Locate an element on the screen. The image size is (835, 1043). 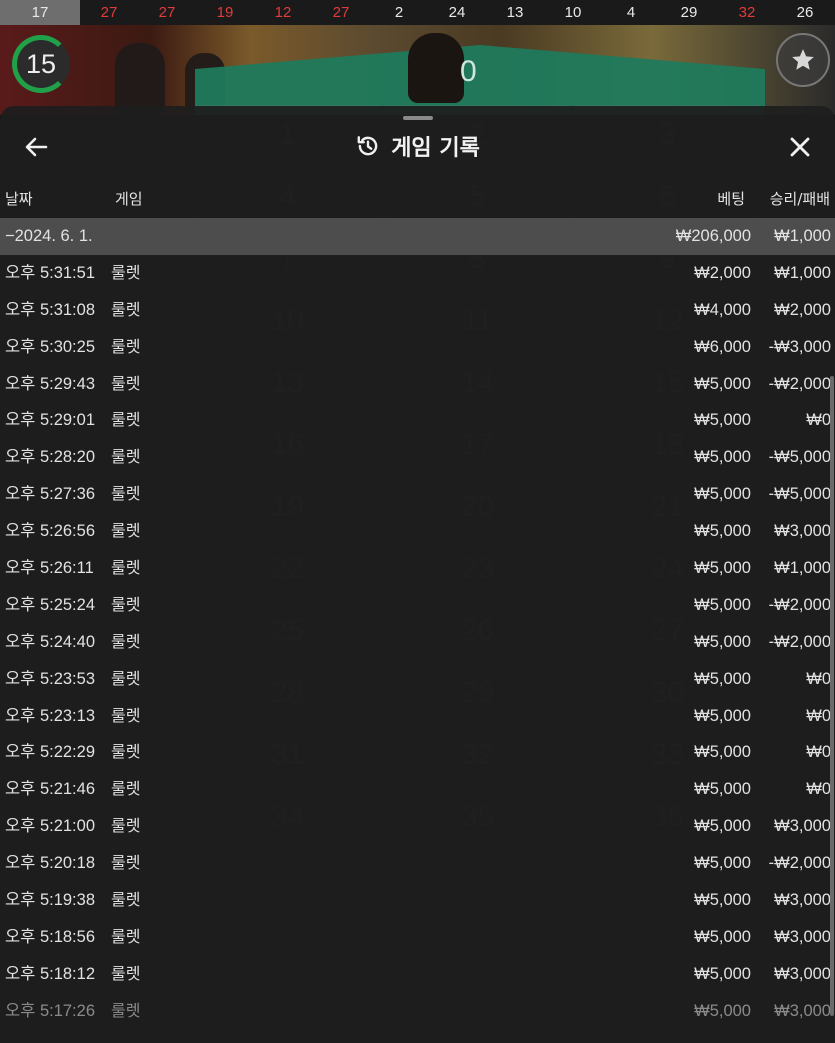
history-row: 오후 5:31:51 룰렛 ₩2,000 ₩1,000 is located at coordinates (417, 273).